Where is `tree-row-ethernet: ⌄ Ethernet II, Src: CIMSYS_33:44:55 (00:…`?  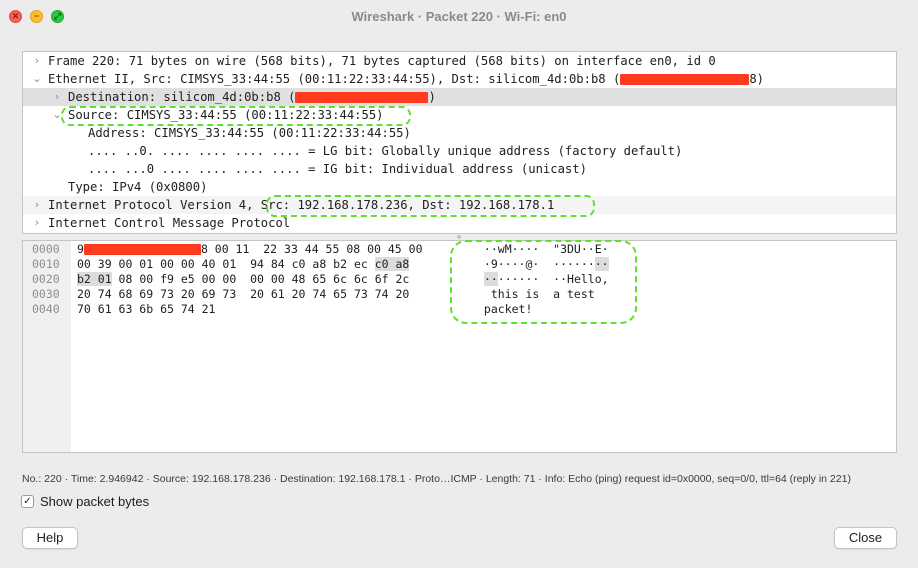 tree-row-ethernet: ⌄ Ethernet II, Src: CIMSYS_33:44:55 (00:… is located at coordinates (459, 79).